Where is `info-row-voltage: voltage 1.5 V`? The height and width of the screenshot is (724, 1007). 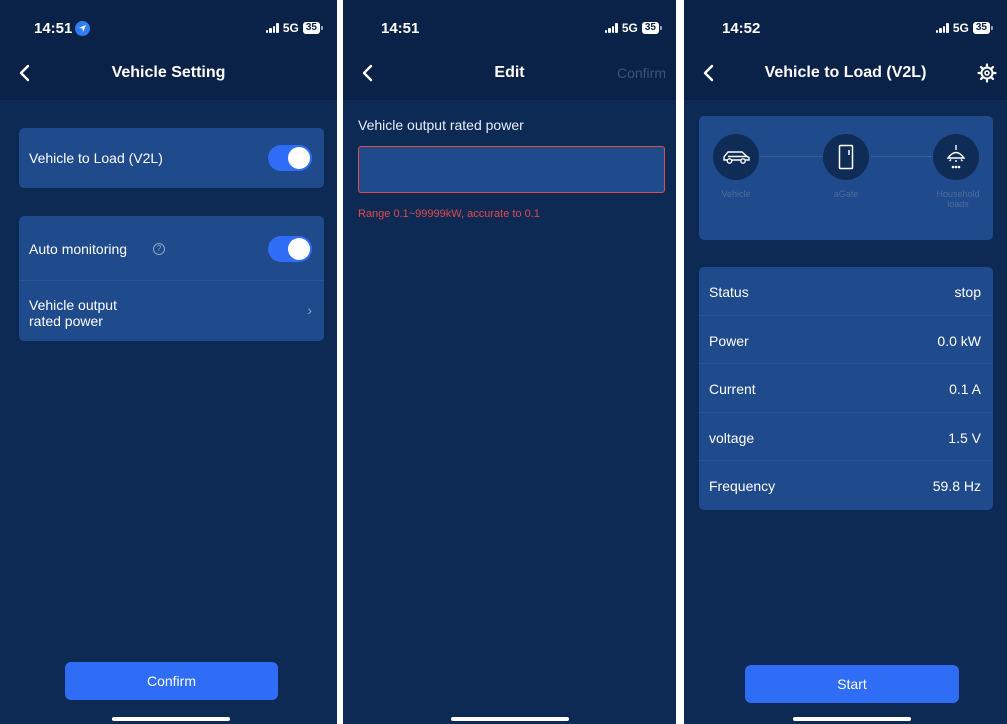
info-row-voltage: voltage 1.5 V is located at coordinates (846, 437).